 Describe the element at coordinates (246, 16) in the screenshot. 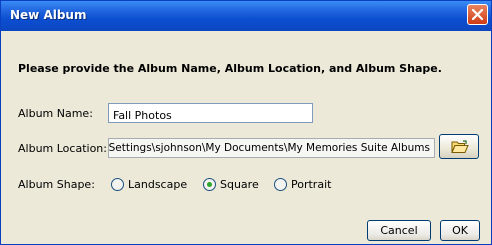

I see `title-bar: New Album` at that location.